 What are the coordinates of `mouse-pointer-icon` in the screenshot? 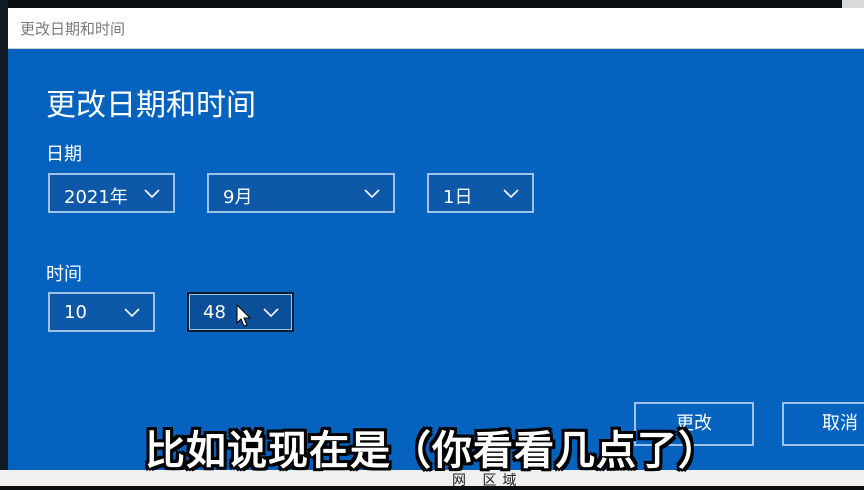 It's located at (244, 315).